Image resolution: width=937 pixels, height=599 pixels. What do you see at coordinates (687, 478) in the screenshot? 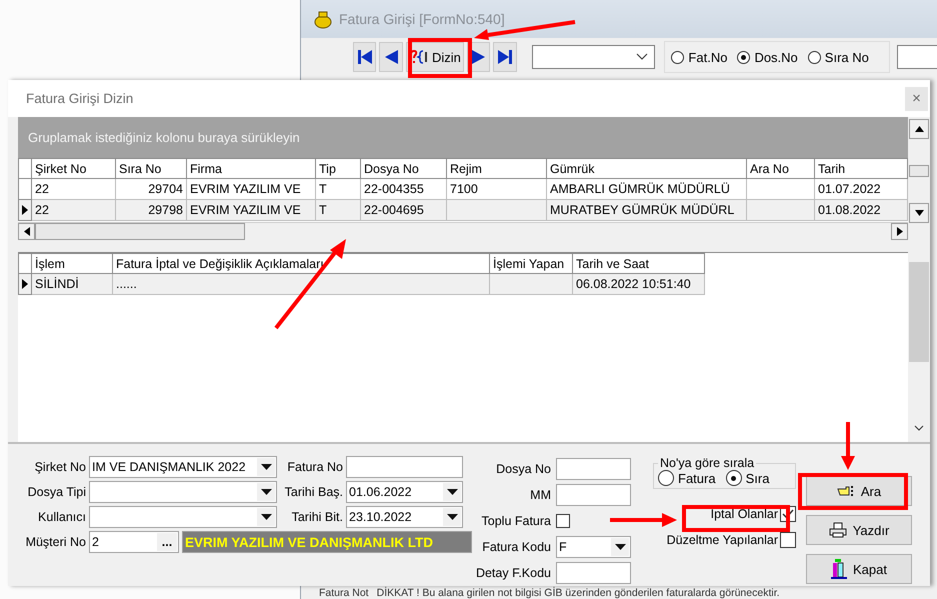
I see `radio-option: Fatura` at bounding box center [687, 478].